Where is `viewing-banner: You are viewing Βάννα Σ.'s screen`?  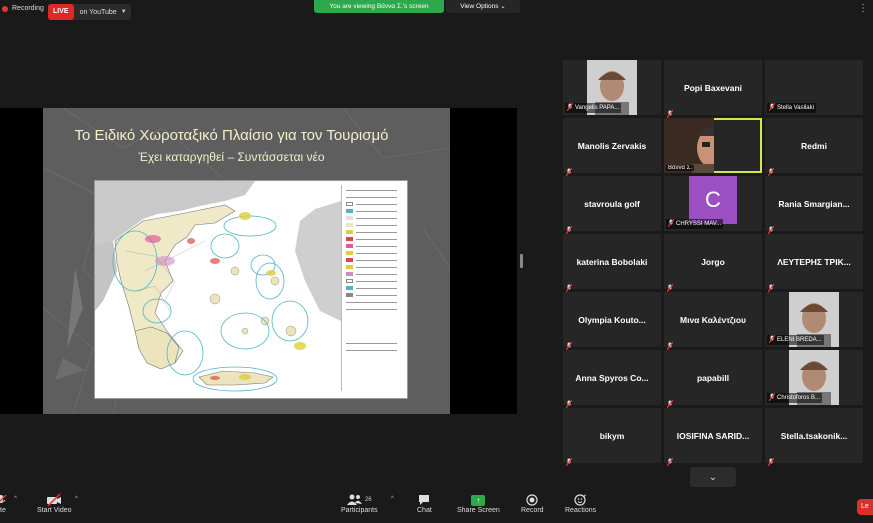
viewing-banner: You are viewing Βάννα Σ.'s screen is located at coordinates (379, 6).